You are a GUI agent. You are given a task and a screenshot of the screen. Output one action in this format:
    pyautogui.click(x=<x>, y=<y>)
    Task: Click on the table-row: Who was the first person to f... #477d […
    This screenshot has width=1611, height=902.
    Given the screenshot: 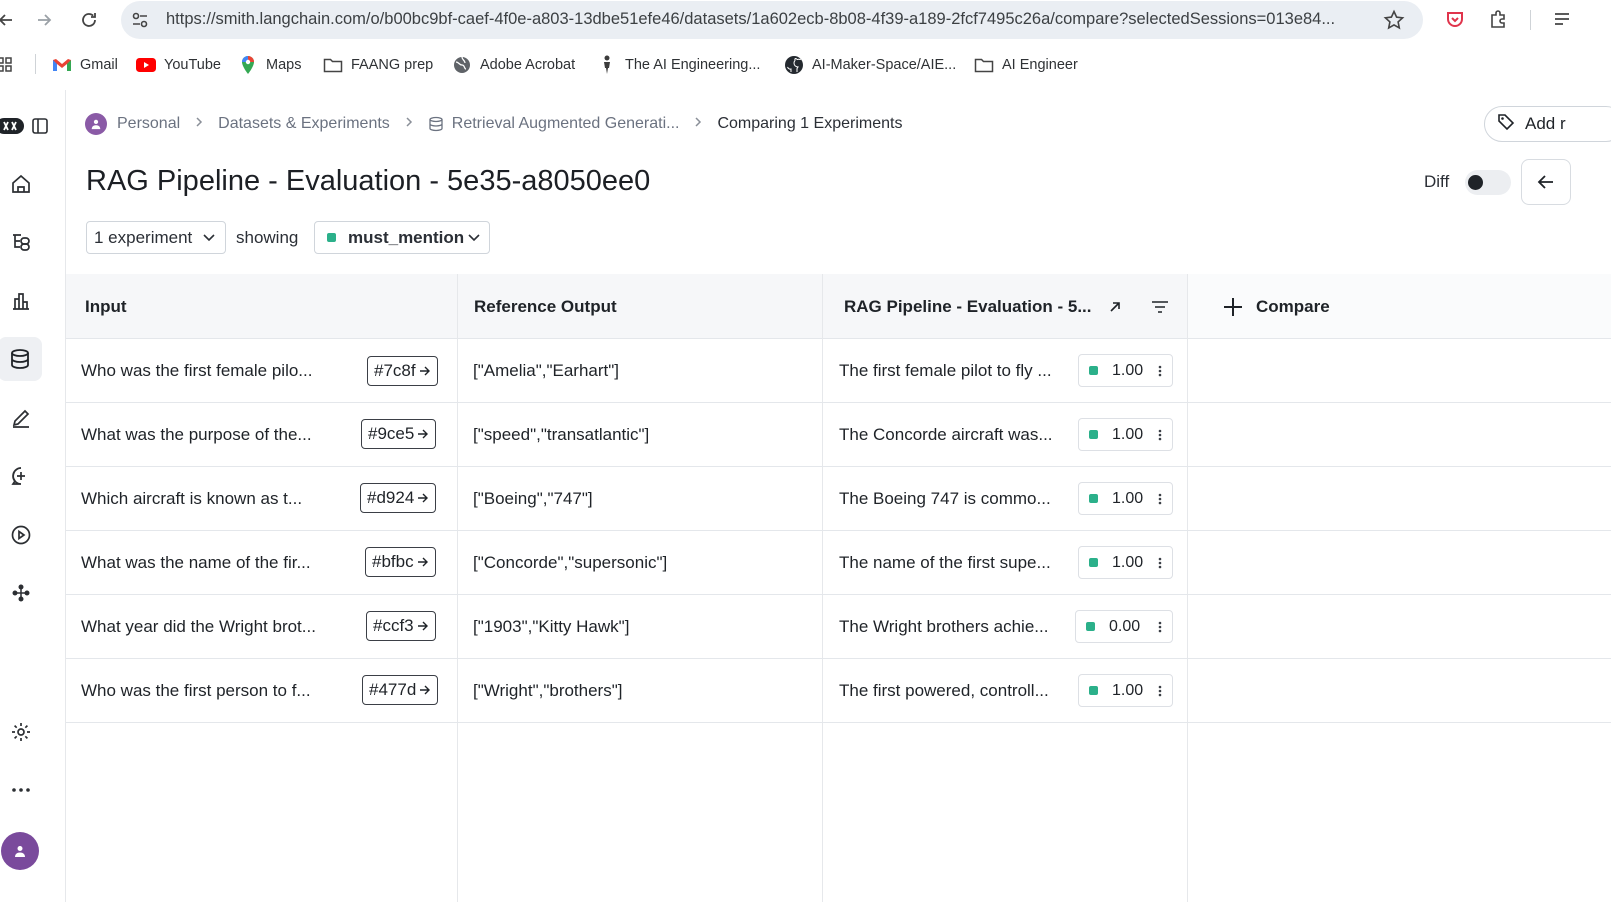 What is the action you would take?
    pyautogui.click(x=838, y=691)
    